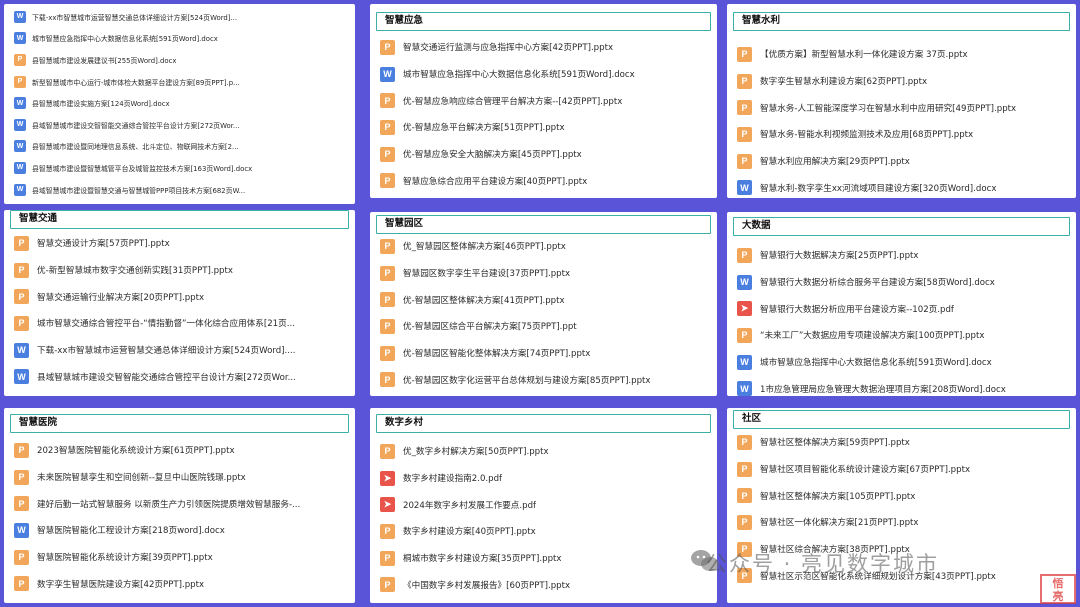 This screenshot has height=607, width=1080. Describe the element at coordinates (904, 134) in the screenshot. I see `file-list-item: P 智慧水务-智能水利视频监测技术及应用[68页PPT].pptx` at that location.